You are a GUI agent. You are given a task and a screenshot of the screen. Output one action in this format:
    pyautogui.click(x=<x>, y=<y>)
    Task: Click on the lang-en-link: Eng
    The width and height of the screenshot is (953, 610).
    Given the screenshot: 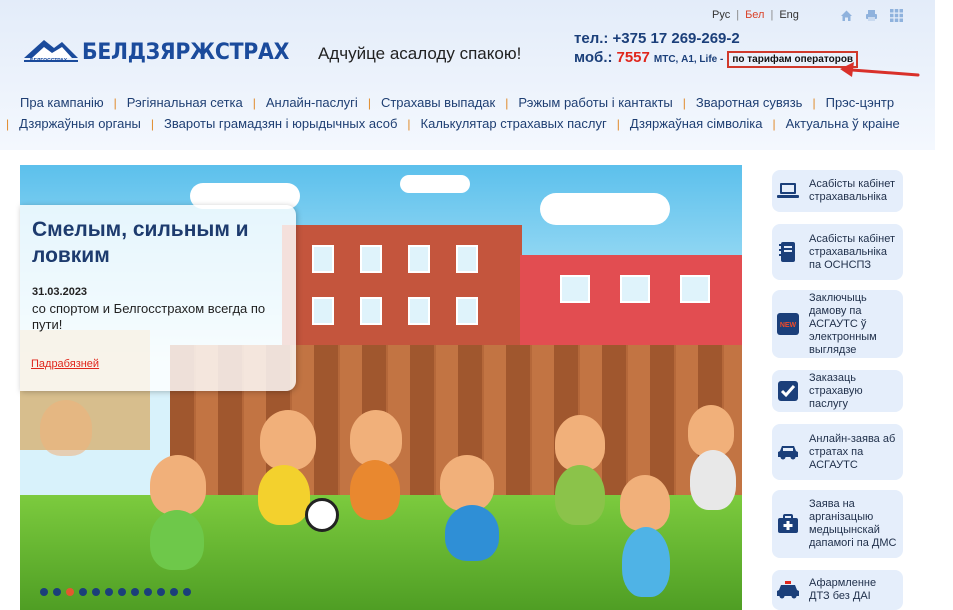 What is the action you would take?
    pyautogui.click(x=789, y=15)
    